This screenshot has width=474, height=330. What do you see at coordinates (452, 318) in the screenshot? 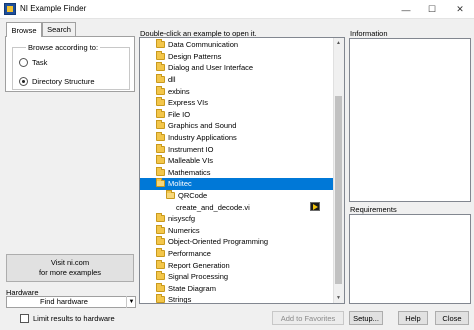
I see `close-button: Close` at bounding box center [452, 318].